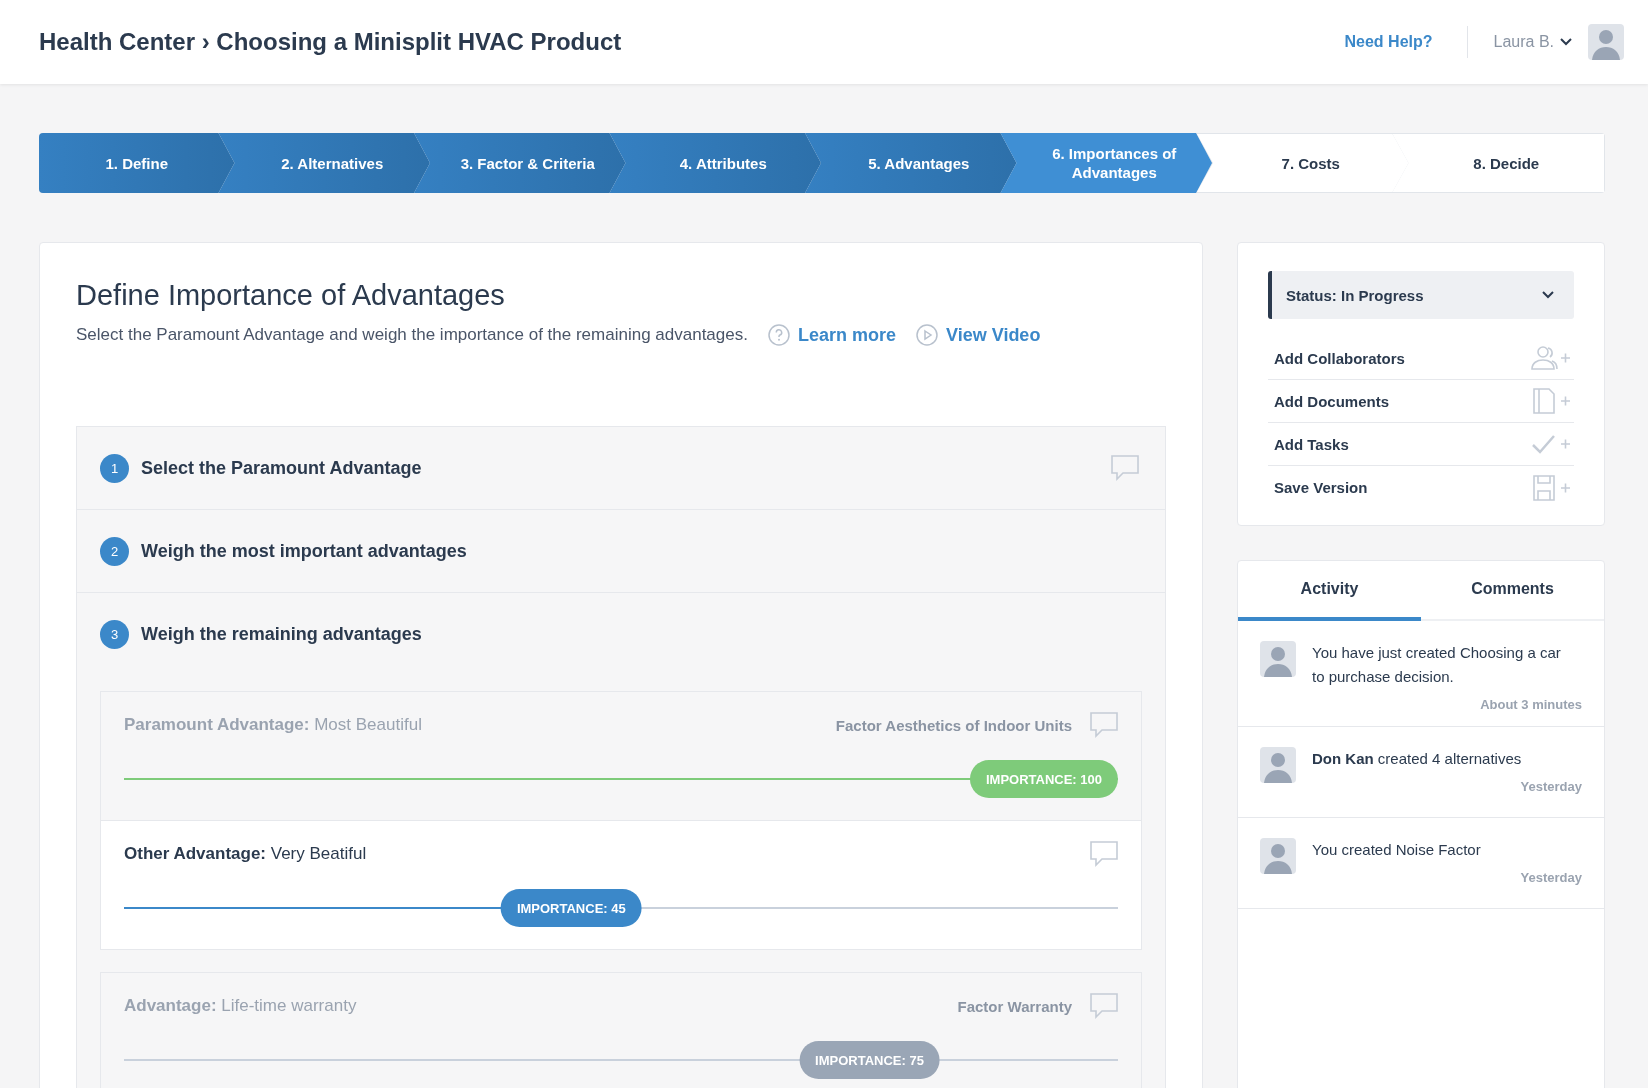 The image size is (1648, 1088). What do you see at coordinates (831, 335) in the screenshot?
I see `learn-more-link: Learn more` at bounding box center [831, 335].